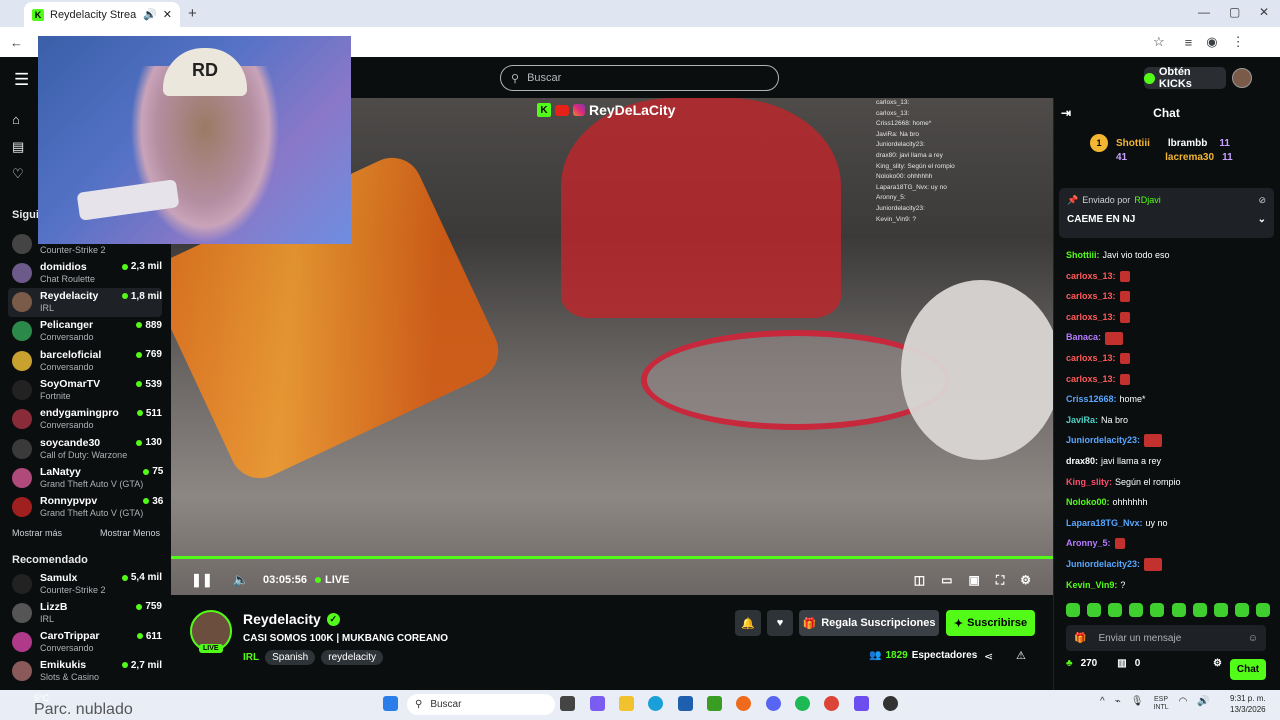 Image resolution: width=1280 pixels, height=720 pixels. I want to click on search-input: ⚲ Buscar, so click(639, 78).